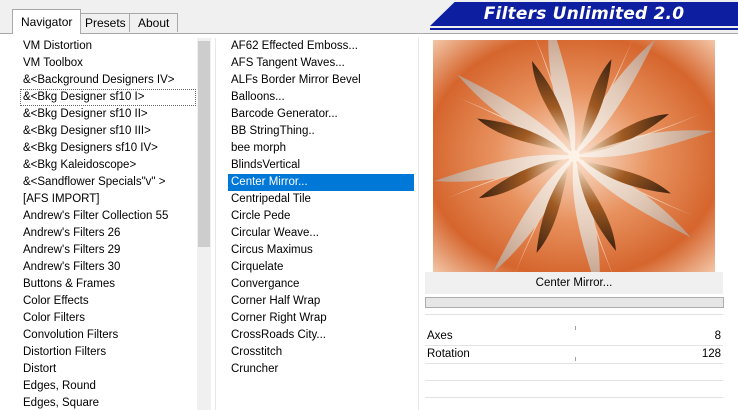 The width and height of the screenshot is (738, 410). I want to click on banner-title: Filters Unlimited 2.0, so click(584, 14).